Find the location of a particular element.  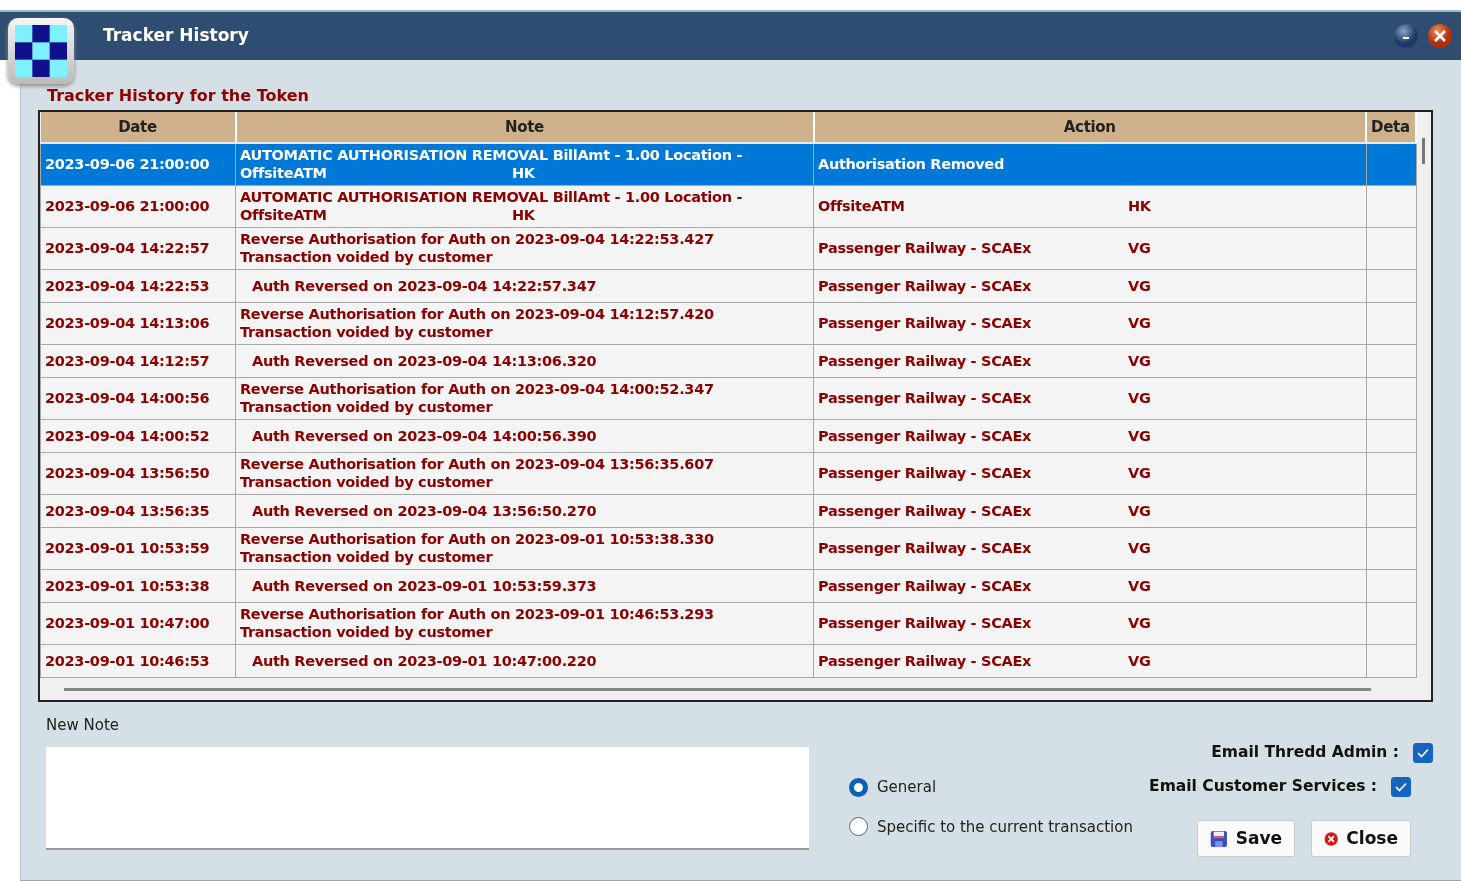

table-cell: Reverse Authorisation for Auth on 2023-09-04 13:56:35.607 Transaction voided by customer is located at coordinates (524, 473).